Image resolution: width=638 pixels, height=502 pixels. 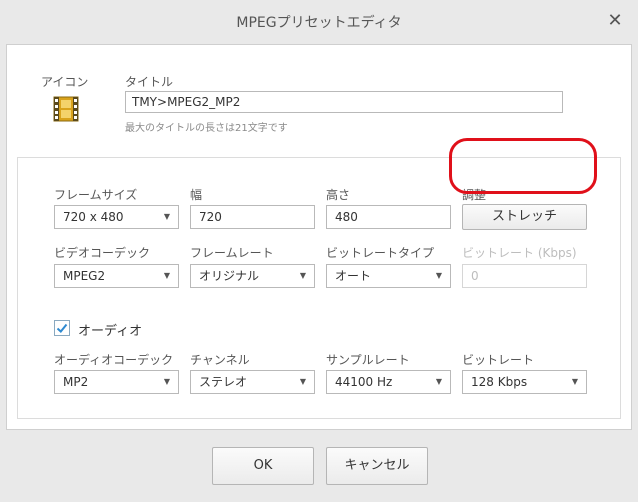 I want to click on height-input: 480, so click(x=388, y=217).